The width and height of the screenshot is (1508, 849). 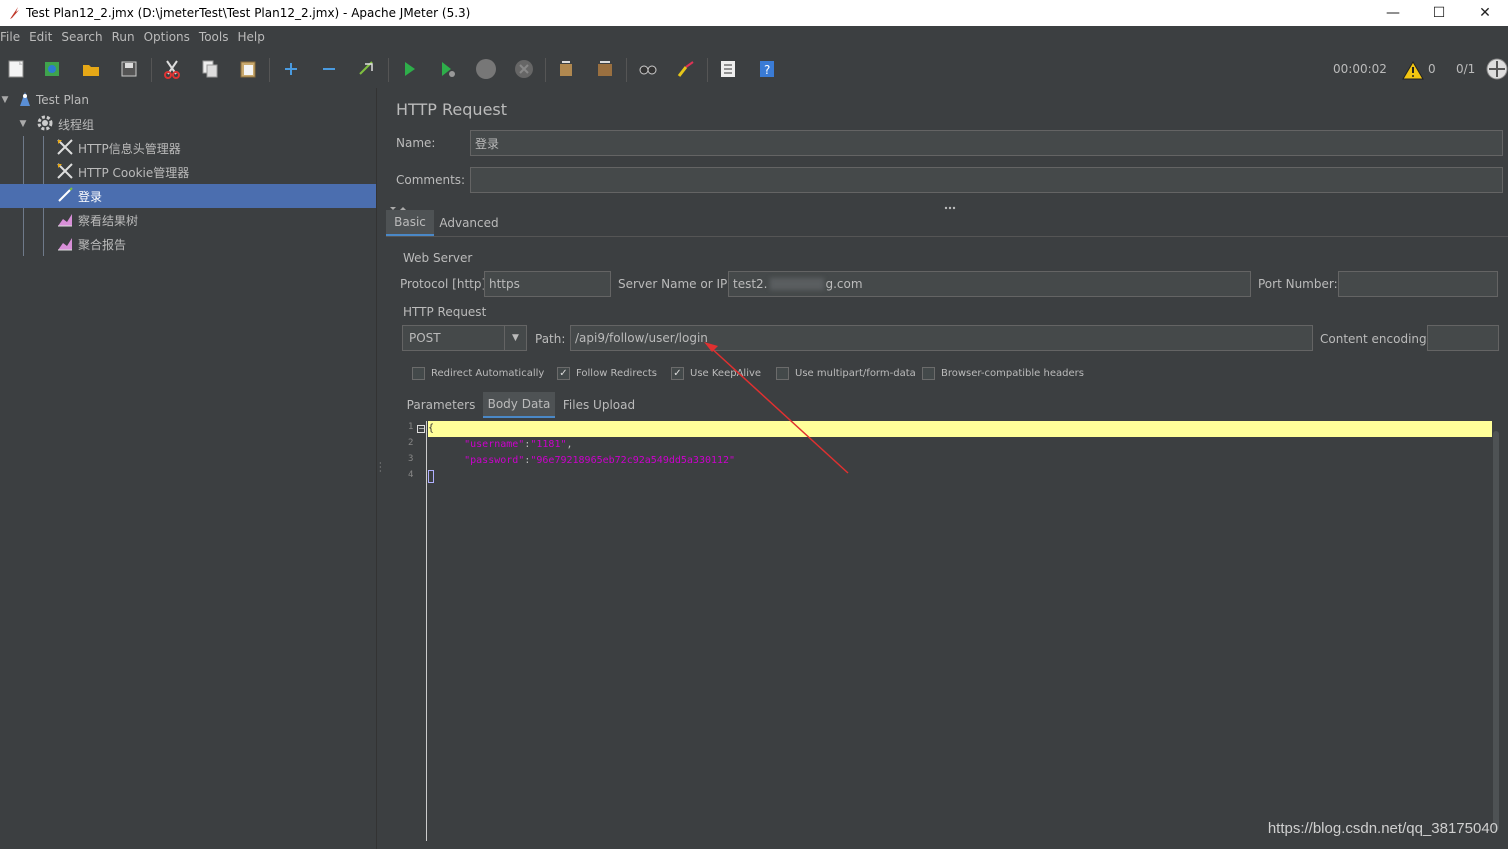 What do you see at coordinates (421, 429) in the screenshot?
I see `fold-icon: −` at bounding box center [421, 429].